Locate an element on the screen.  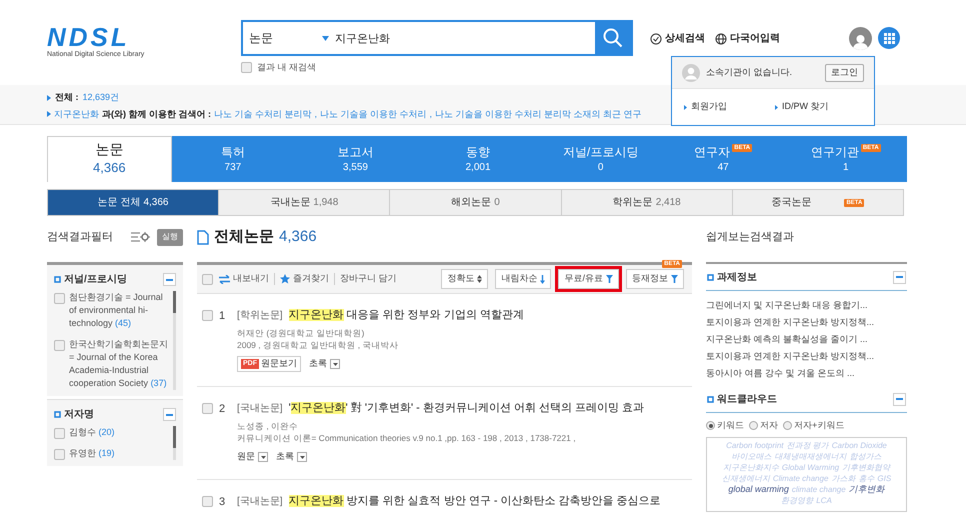
category-tab: 동향 2,001 is located at coordinates (478, 159).